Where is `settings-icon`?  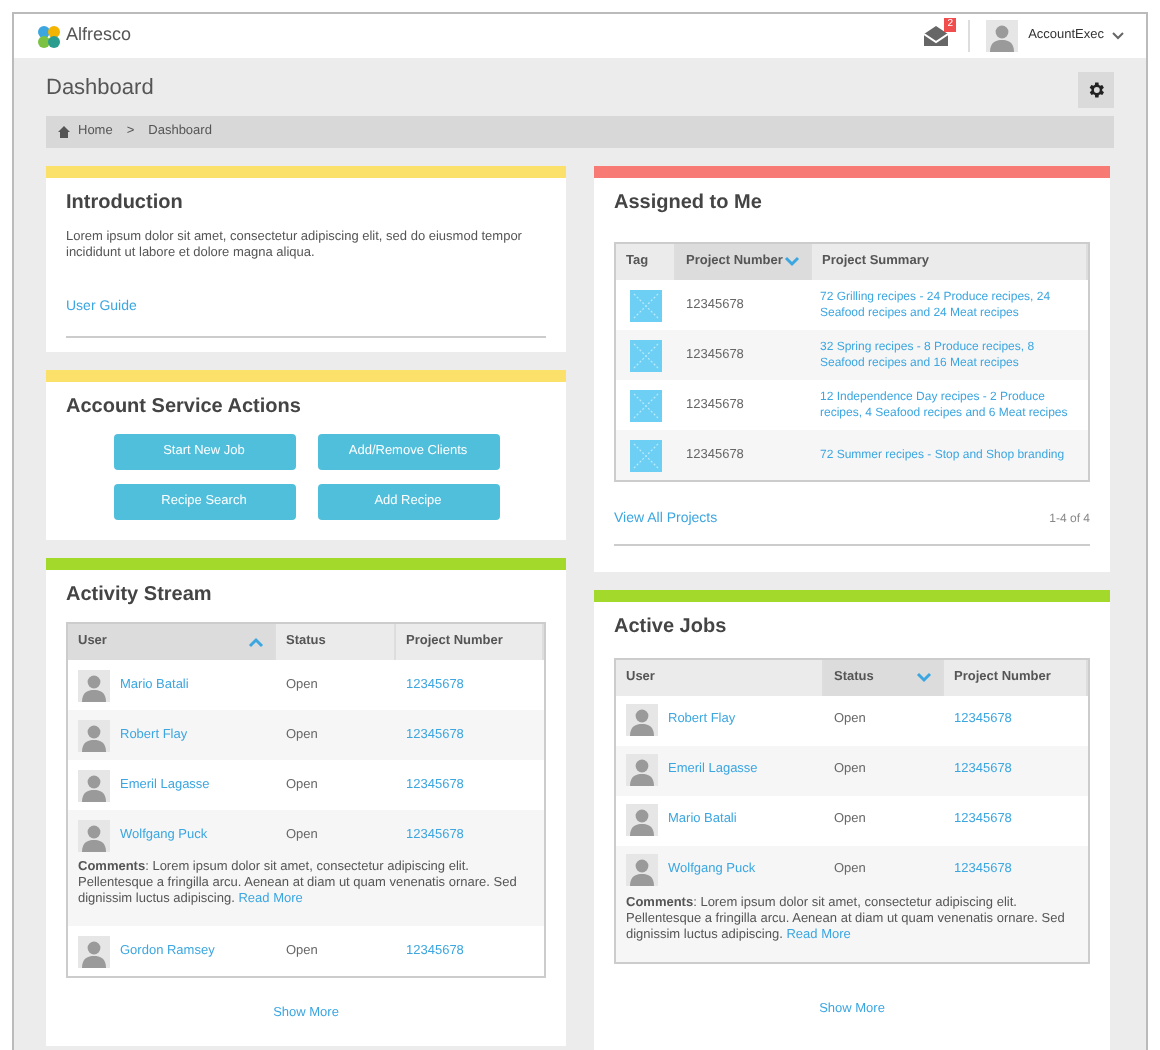 settings-icon is located at coordinates (1096, 89).